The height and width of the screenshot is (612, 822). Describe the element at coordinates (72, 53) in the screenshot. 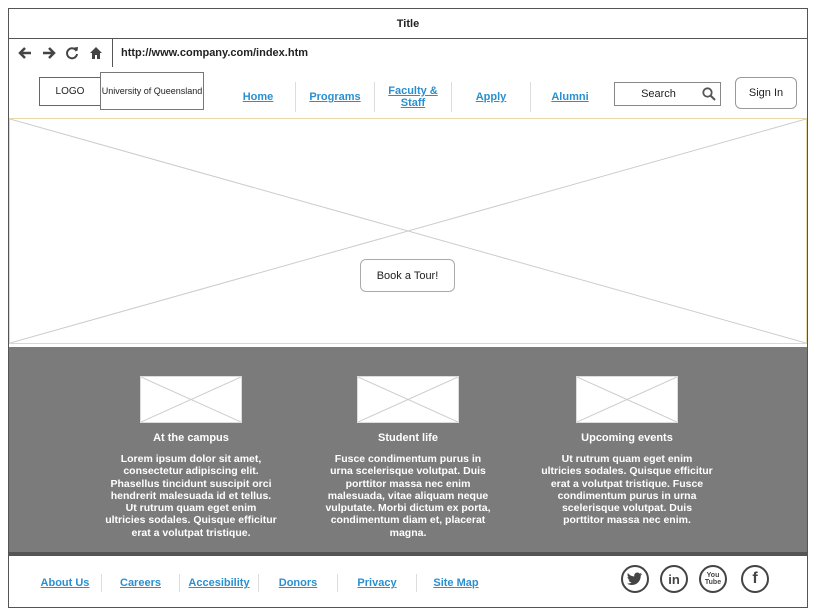

I see `refresh-icon` at that location.